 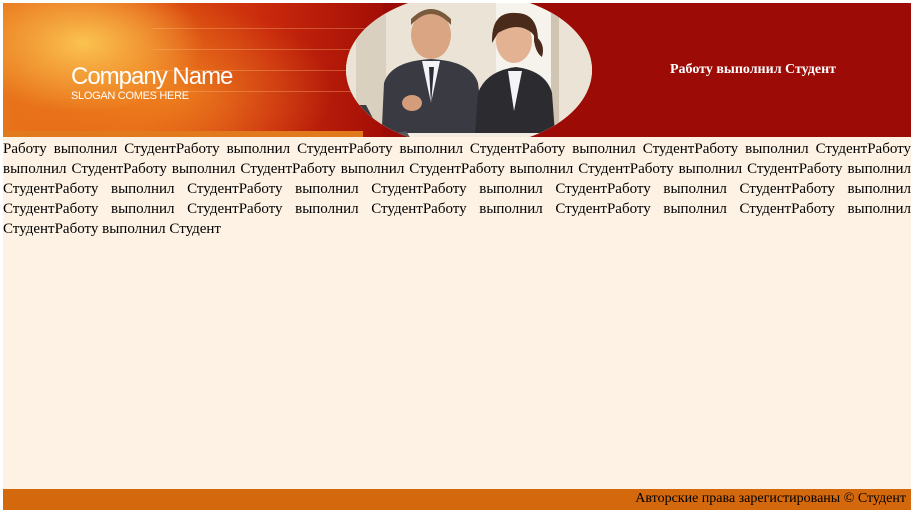 What do you see at coordinates (183, 134) in the screenshot?
I see `banner-bottom-strip` at bounding box center [183, 134].